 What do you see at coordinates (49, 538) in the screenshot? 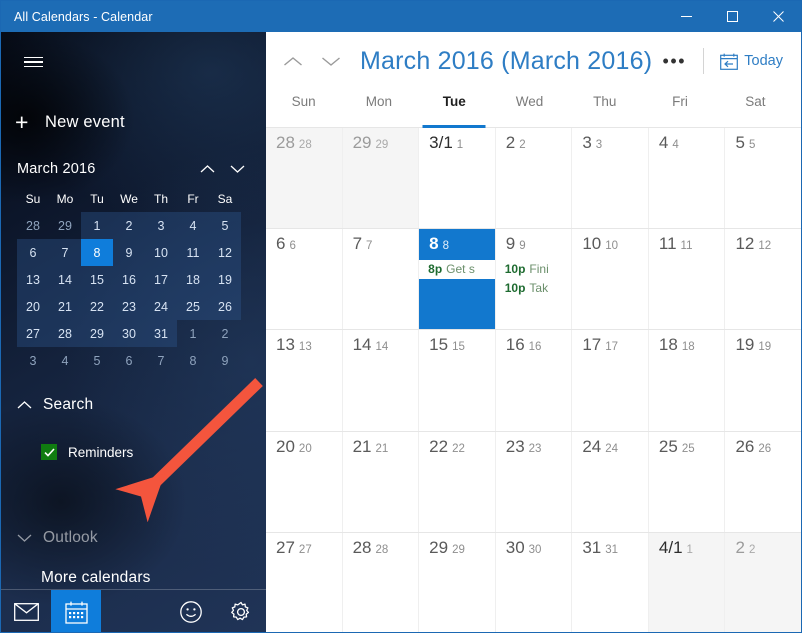
I see `sidebar-section-outlook: Outlook` at bounding box center [49, 538].